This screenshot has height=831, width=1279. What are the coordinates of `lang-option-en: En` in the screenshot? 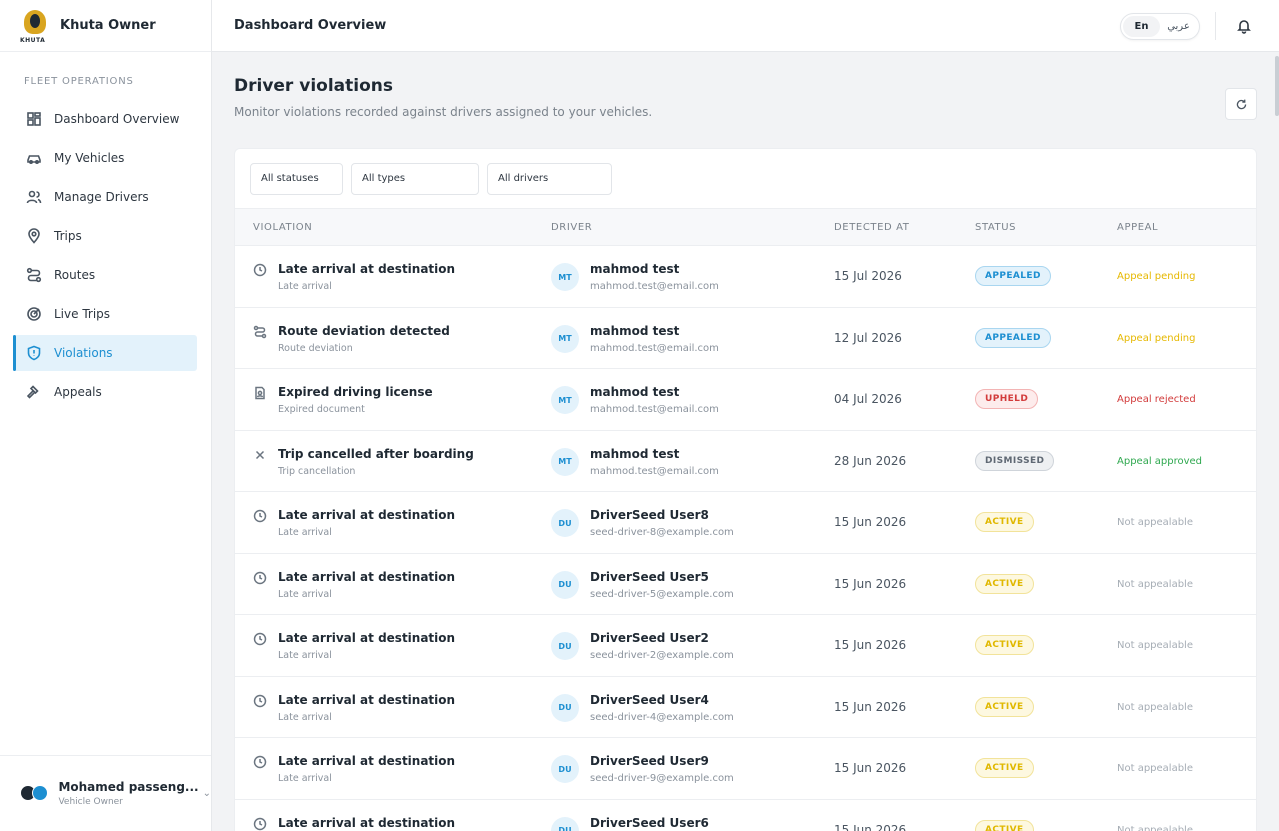 It's located at (1141, 26).